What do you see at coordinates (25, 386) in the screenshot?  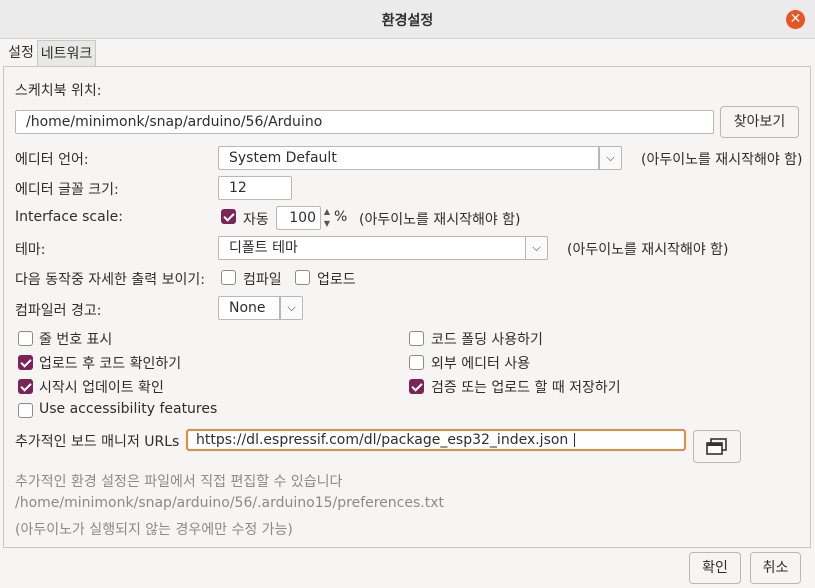 I see `check-updates-checkbox` at bounding box center [25, 386].